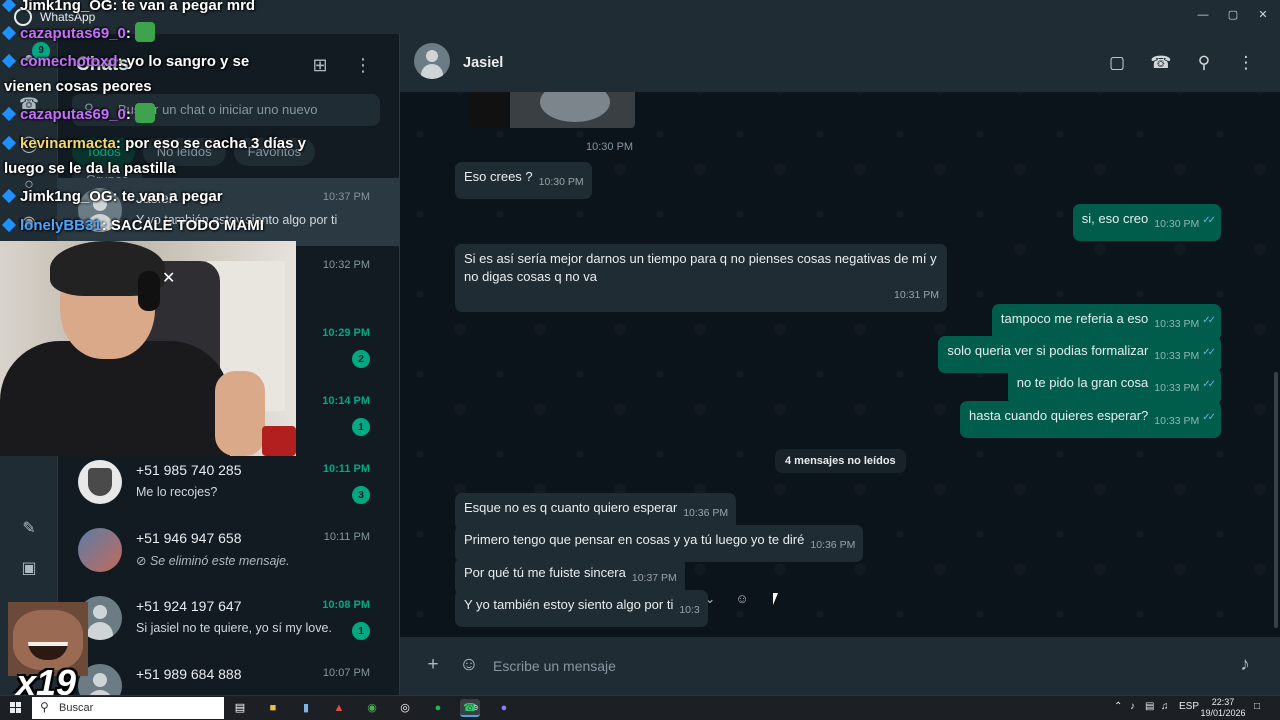 Image resolution: width=1280 pixels, height=720 pixels. Describe the element at coordinates (128, 708) in the screenshot. I see `taskbar-search: ⚲ Buscar` at that location.